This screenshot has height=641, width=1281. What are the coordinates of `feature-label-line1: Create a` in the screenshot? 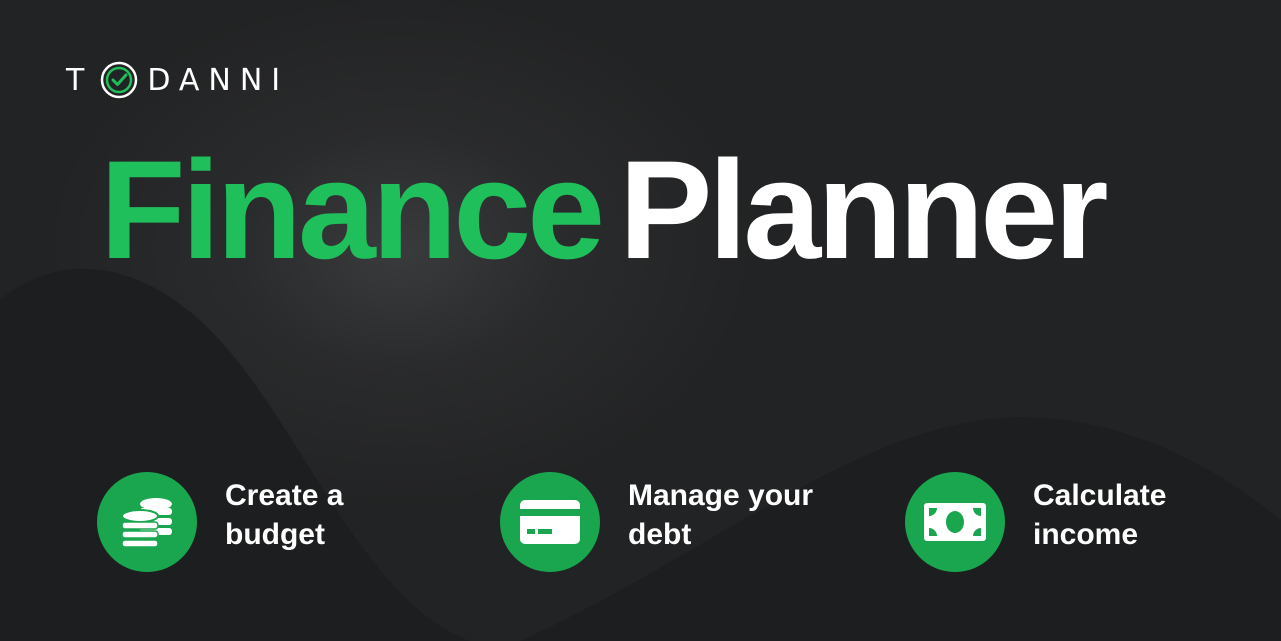 It's located at (284, 495).